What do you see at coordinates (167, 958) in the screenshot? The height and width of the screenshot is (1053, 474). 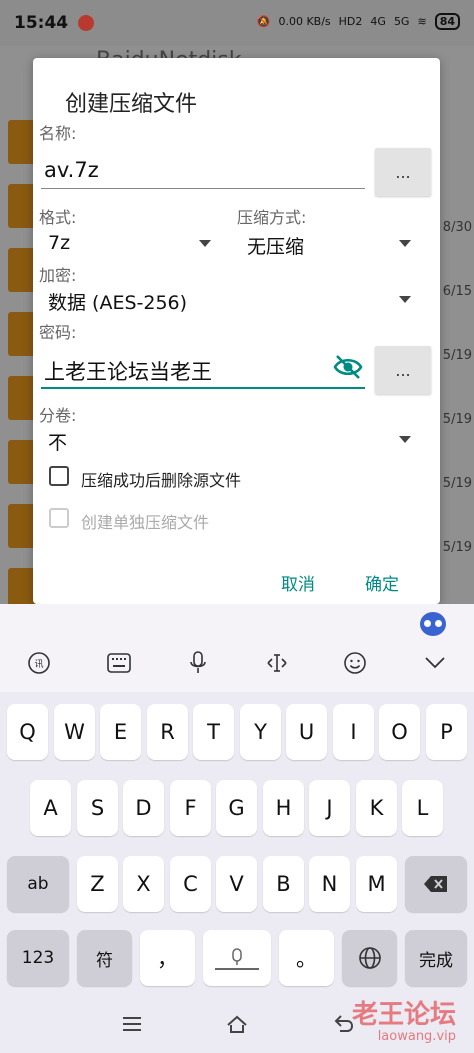 I see `comma-key: ，` at bounding box center [167, 958].